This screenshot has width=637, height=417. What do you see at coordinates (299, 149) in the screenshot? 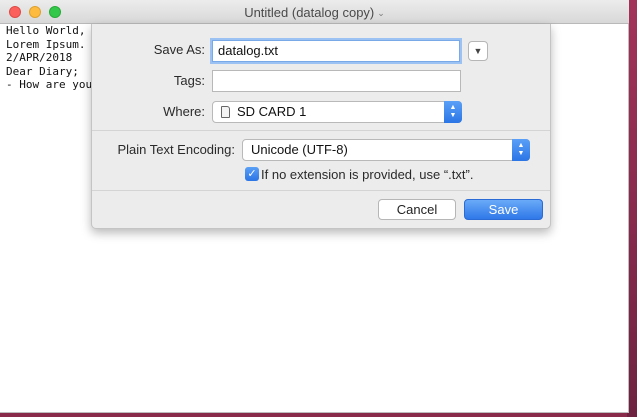
I see `encoding-value: Unicode (UTF-8)` at bounding box center [299, 149].